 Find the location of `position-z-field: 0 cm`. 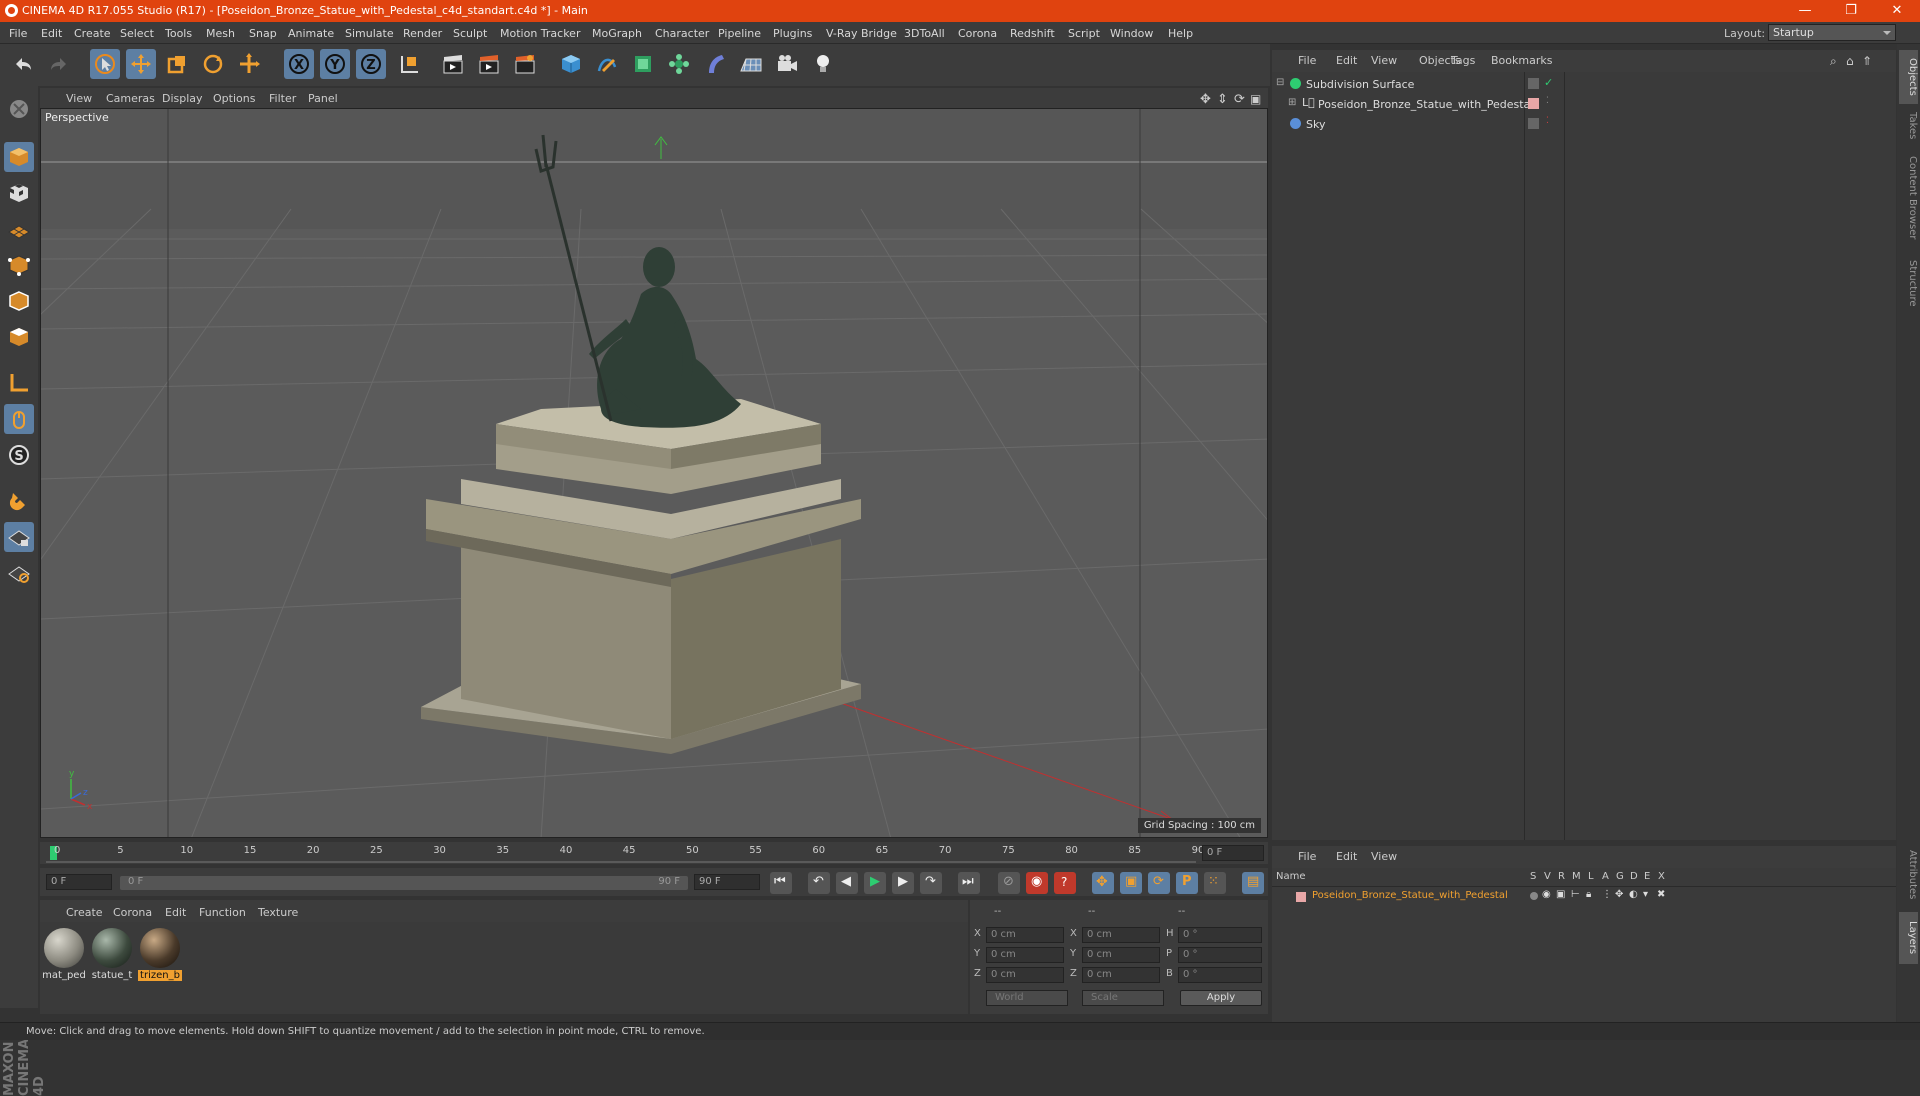

position-z-field: 0 cm is located at coordinates (1025, 975).